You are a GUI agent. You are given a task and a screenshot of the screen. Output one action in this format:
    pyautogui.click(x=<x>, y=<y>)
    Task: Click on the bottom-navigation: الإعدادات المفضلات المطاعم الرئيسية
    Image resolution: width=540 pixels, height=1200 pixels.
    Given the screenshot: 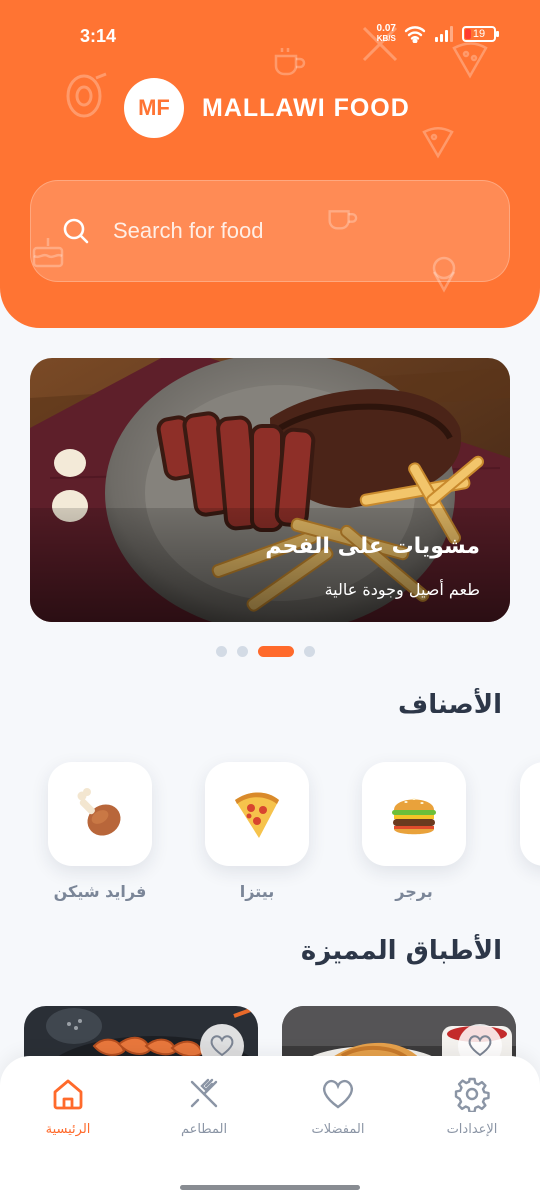 What is the action you would take?
    pyautogui.click(x=270, y=1117)
    